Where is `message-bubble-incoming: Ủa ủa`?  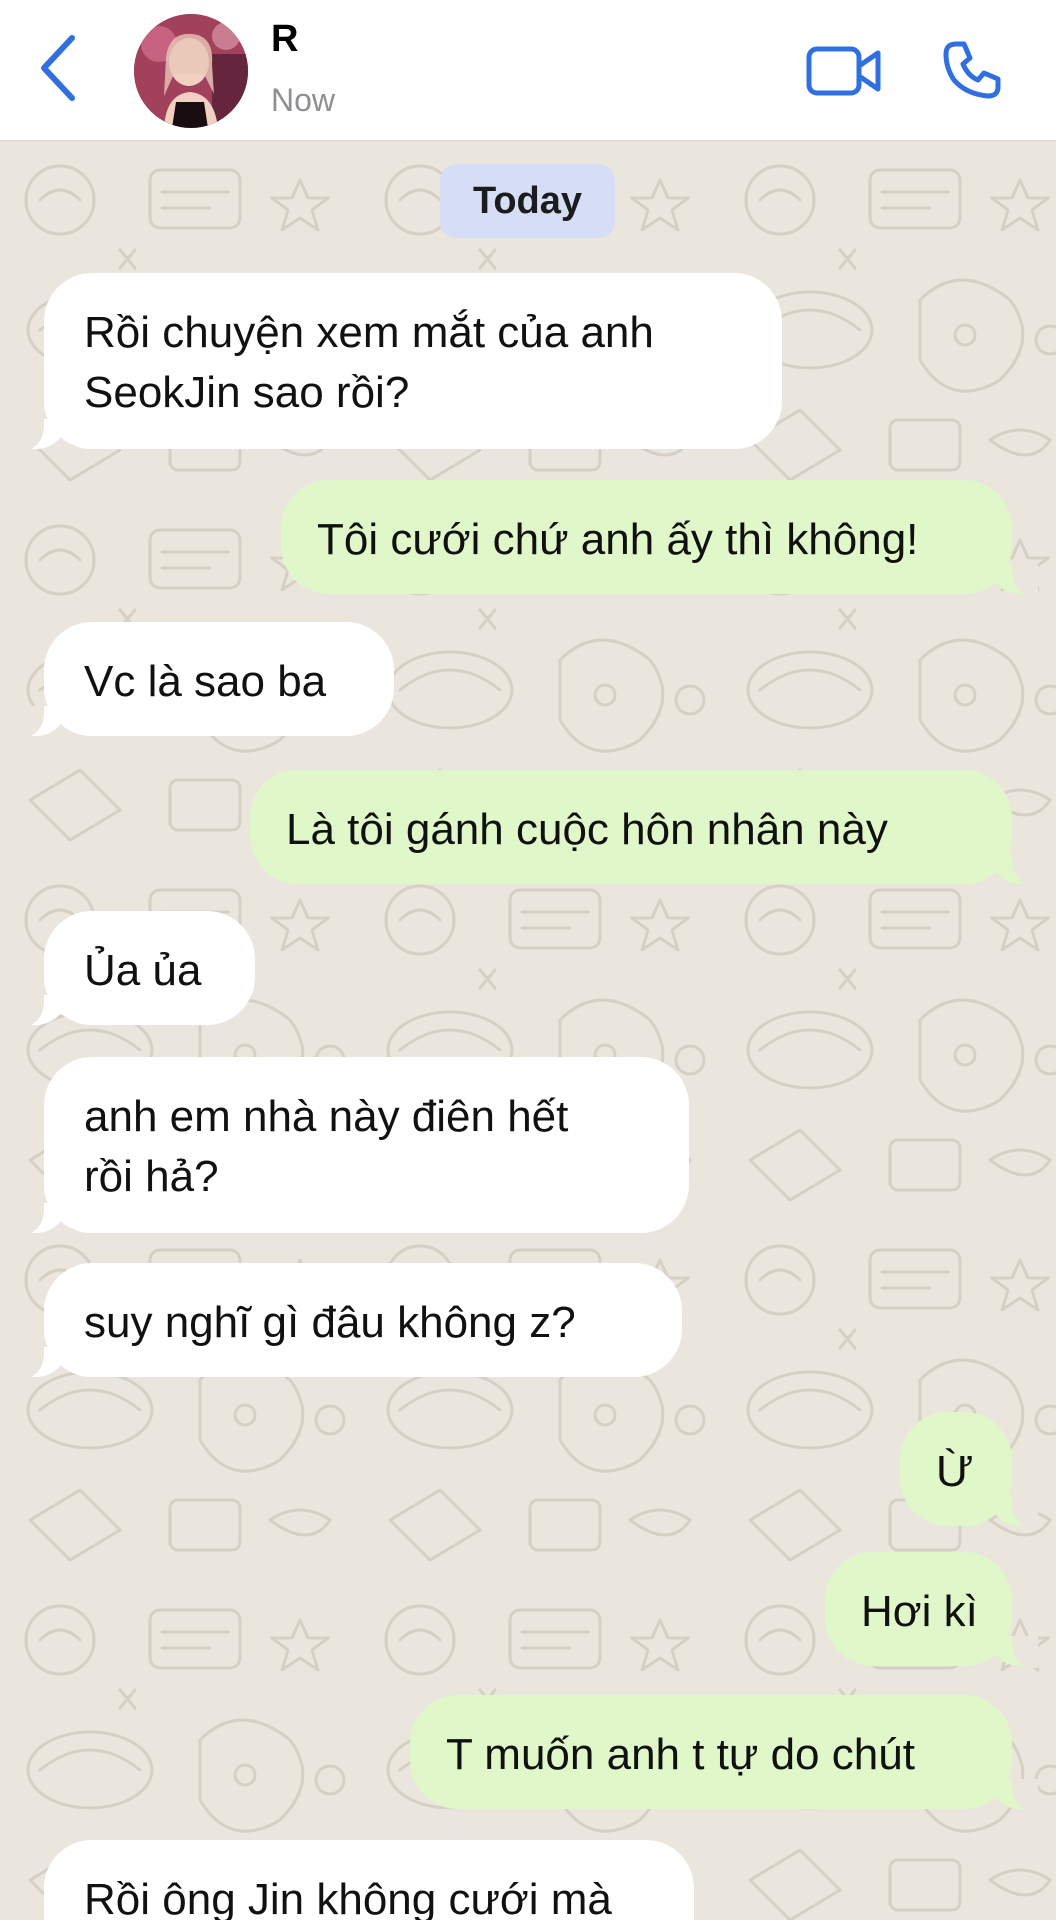
message-bubble-incoming: Ủa ủa is located at coordinates (136, 969).